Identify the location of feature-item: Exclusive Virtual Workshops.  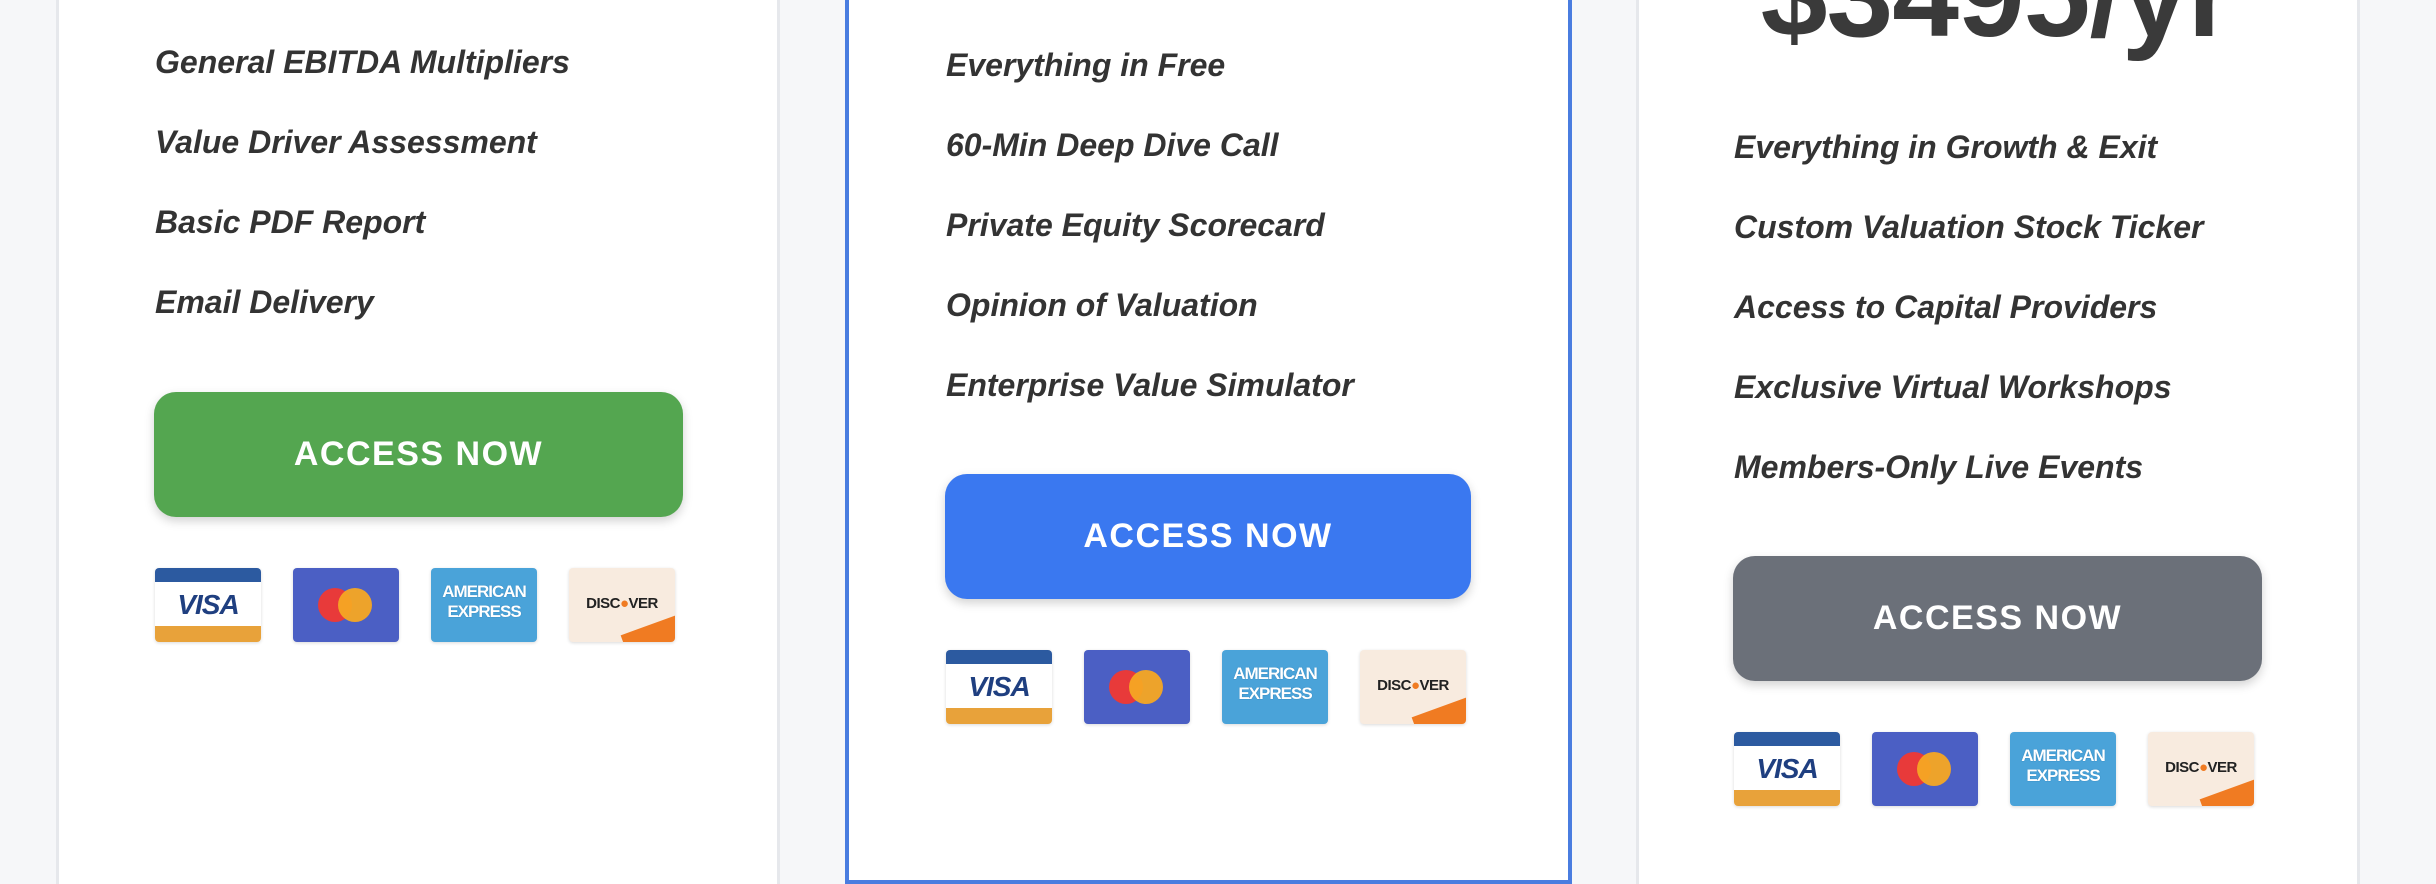
(1953, 387).